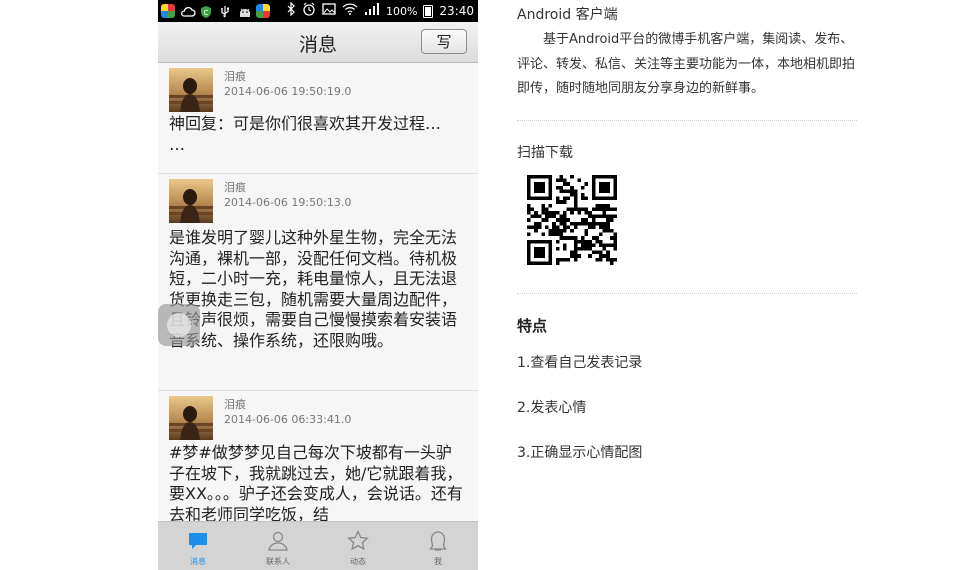 The image size is (970, 570). Describe the element at coordinates (198, 541) in the screenshot. I see `chat-icon` at that location.